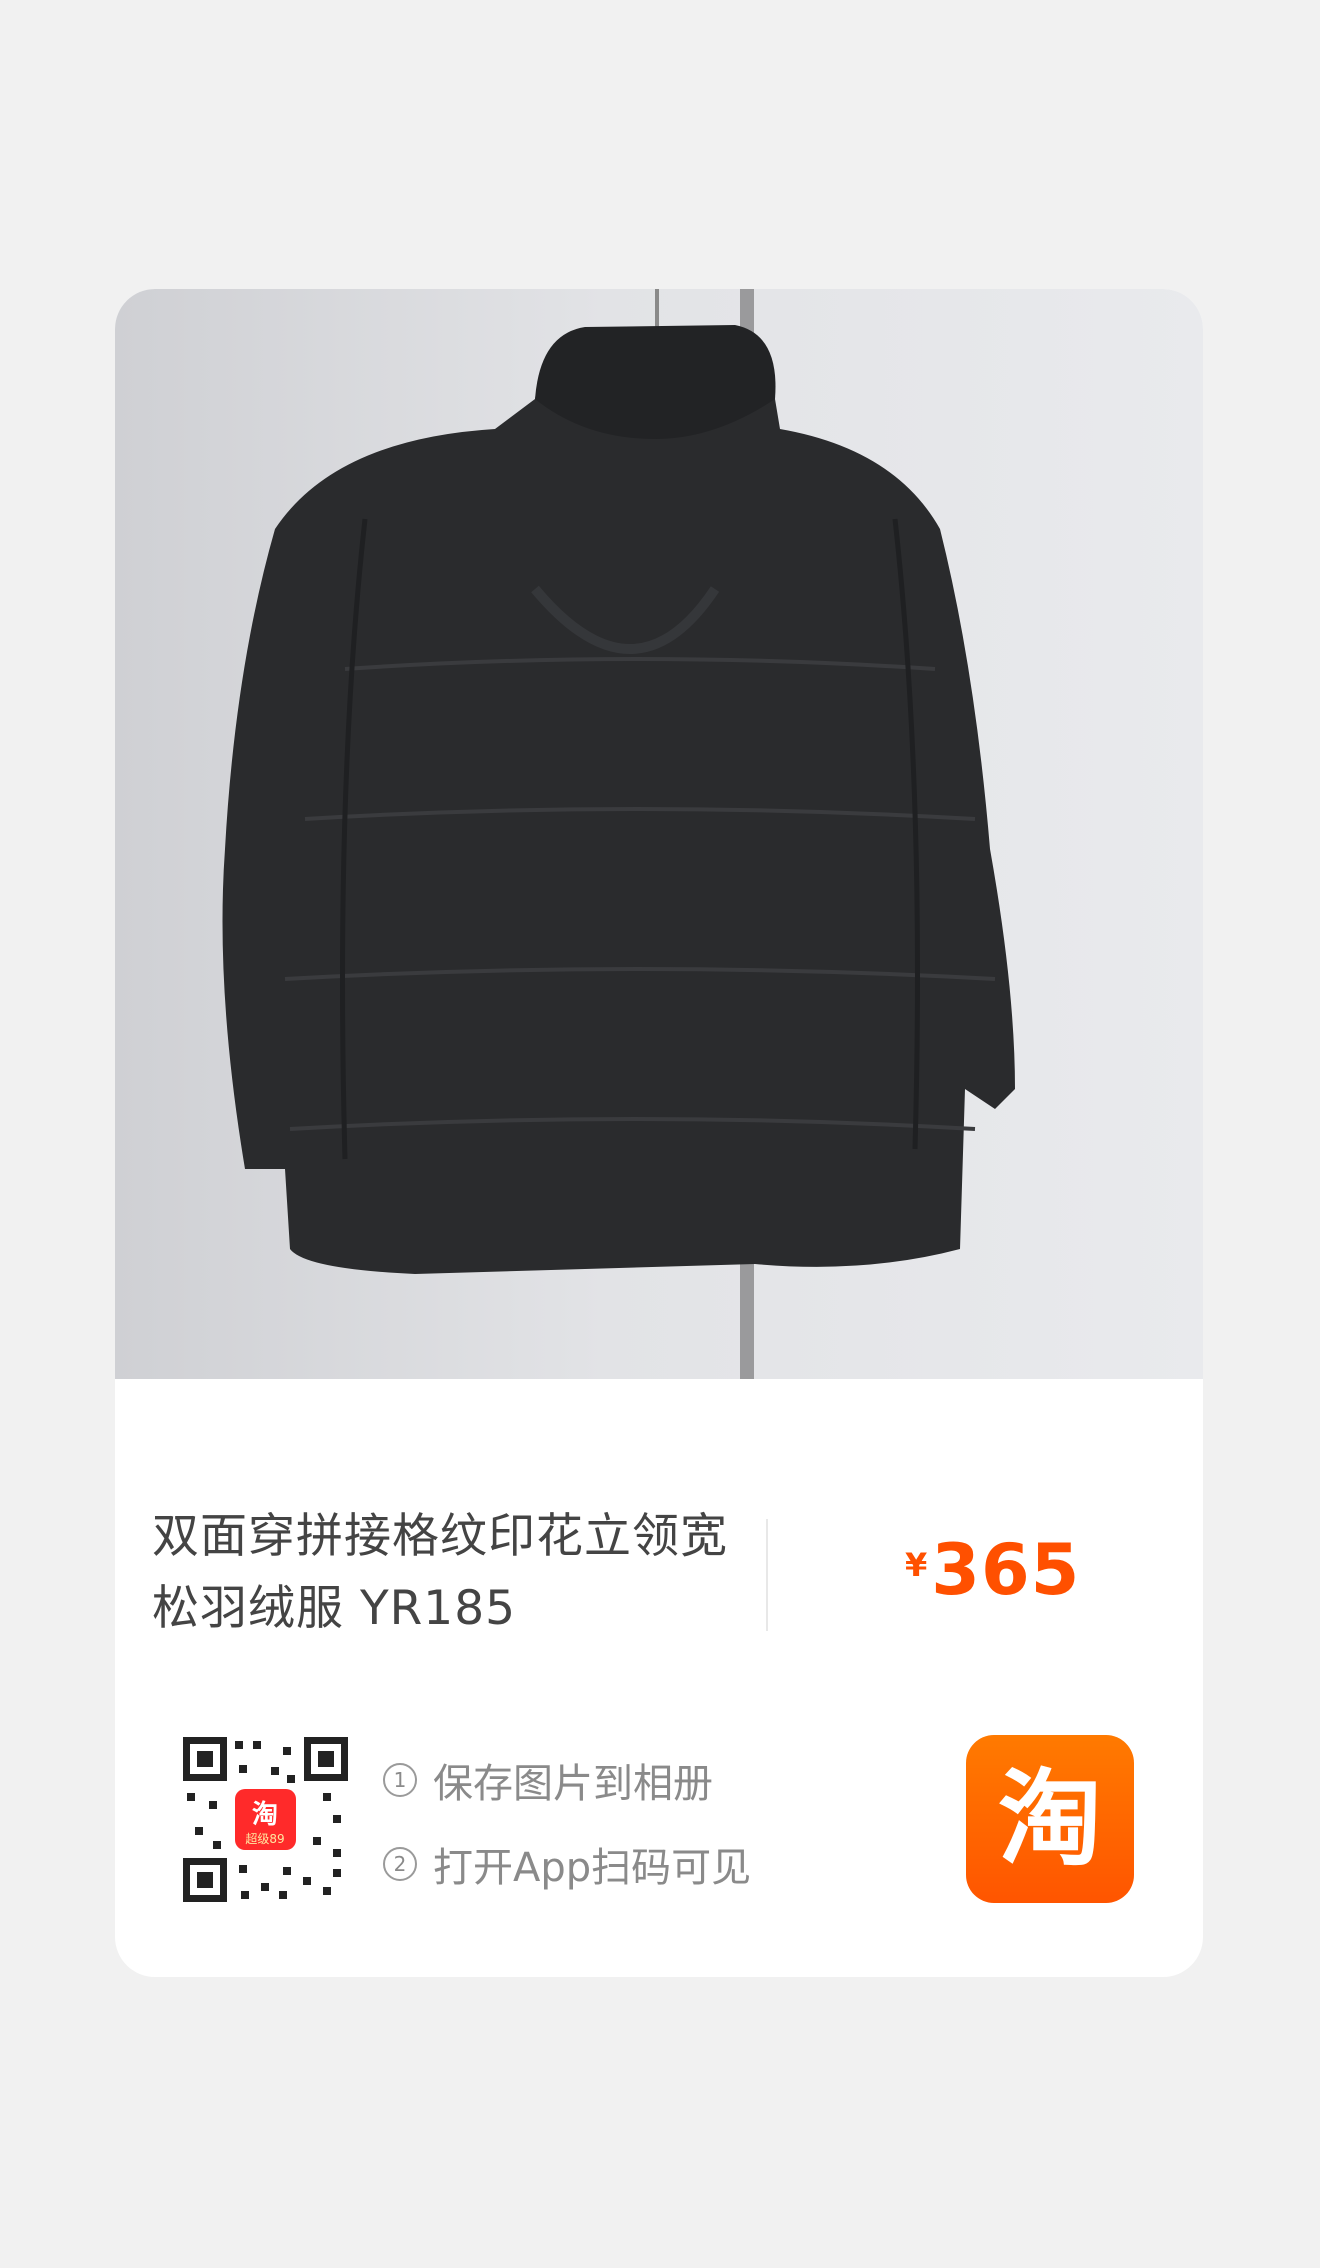  What do you see at coordinates (264, 1838) in the screenshot?
I see `qr-badge-sub: 超级89` at bounding box center [264, 1838].